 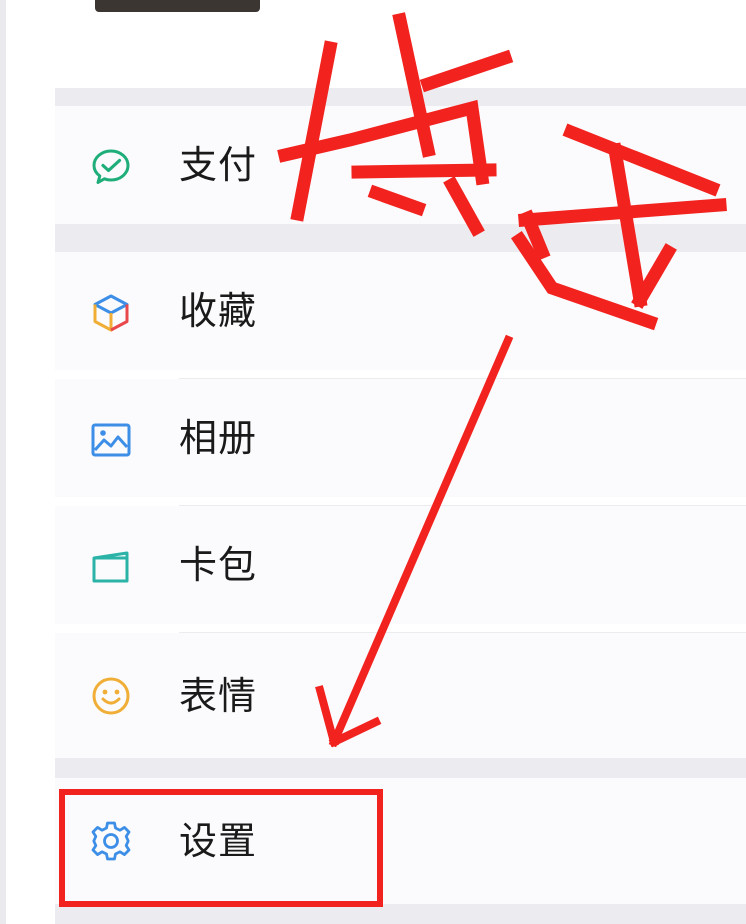 What do you see at coordinates (400, 565) in the screenshot?
I see `menu-item-cards: 卡包` at bounding box center [400, 565].